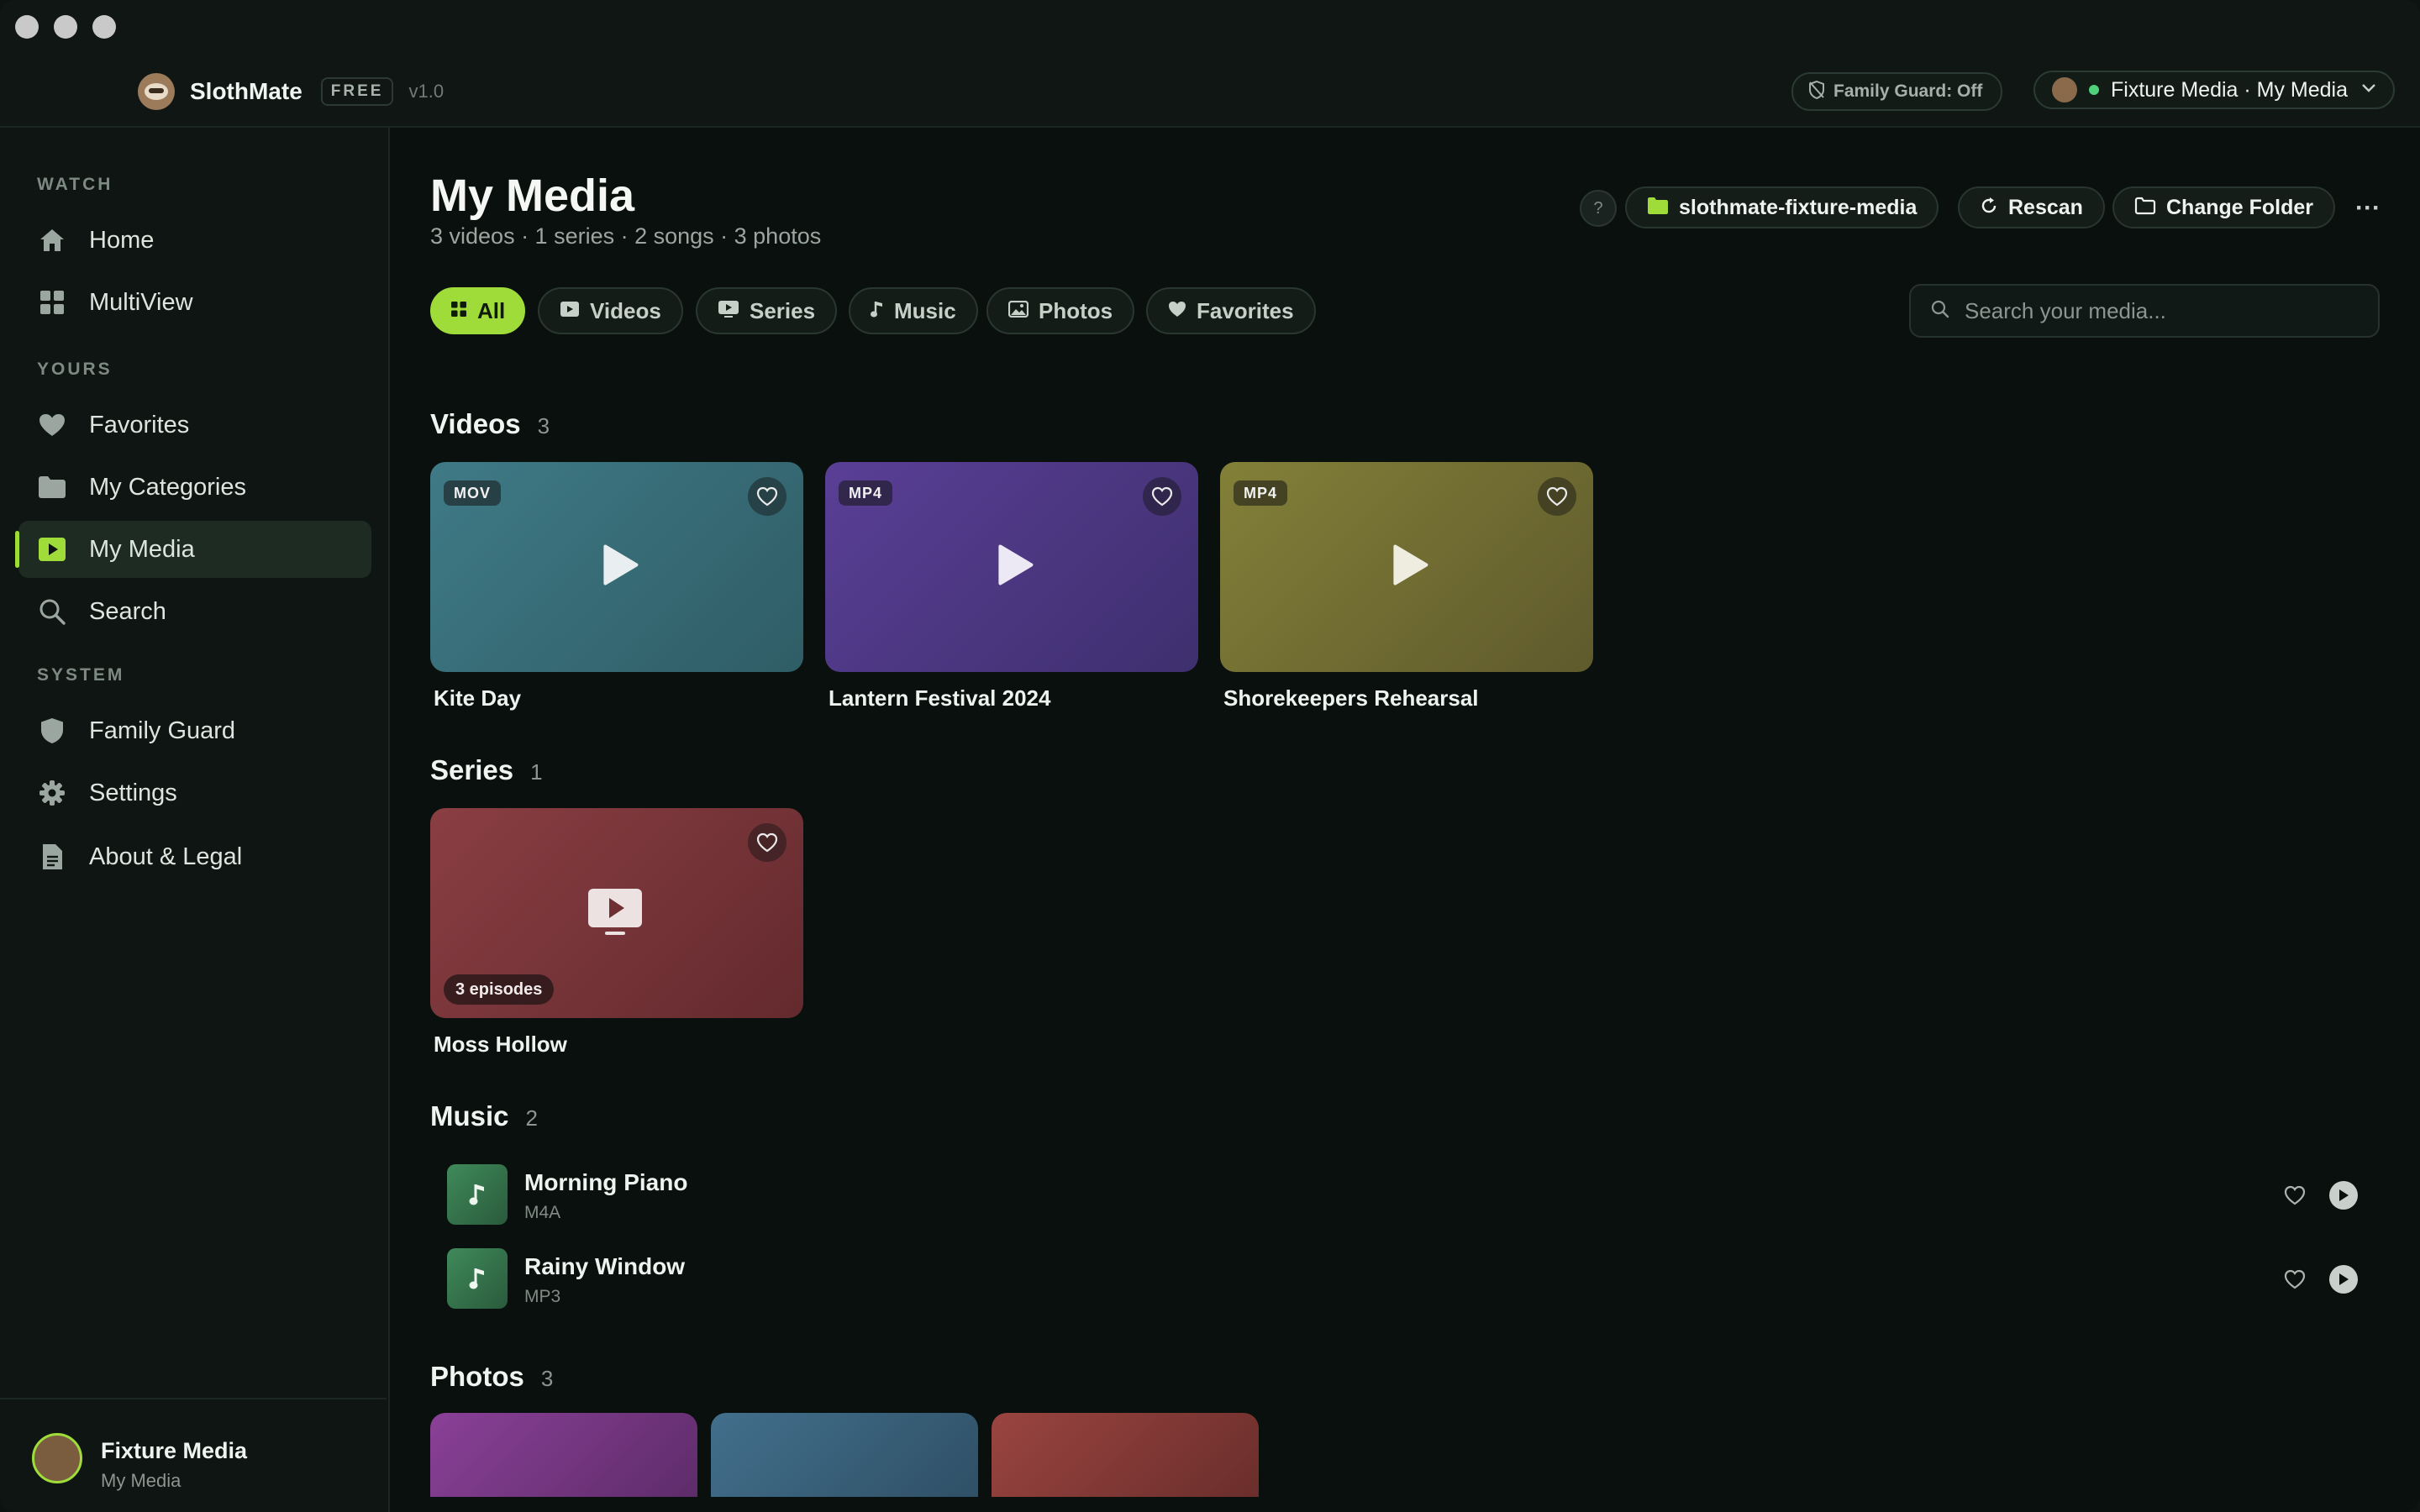 The image size is (2420, 1512). Describe the element at coordinates (52, 549) in the screenshot. I see `play-square-icon` at that location.